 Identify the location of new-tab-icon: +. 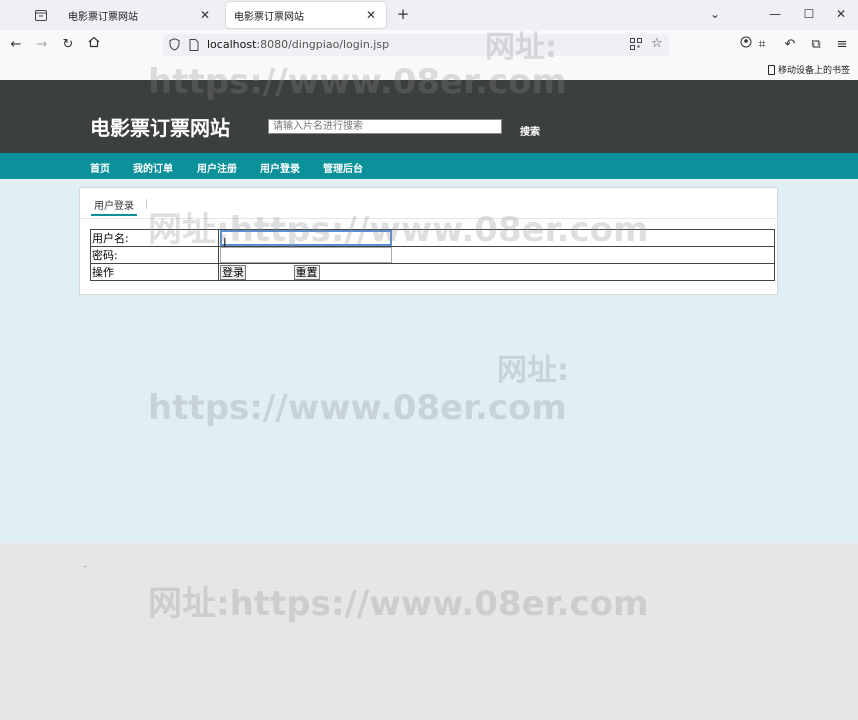
(403, 14).